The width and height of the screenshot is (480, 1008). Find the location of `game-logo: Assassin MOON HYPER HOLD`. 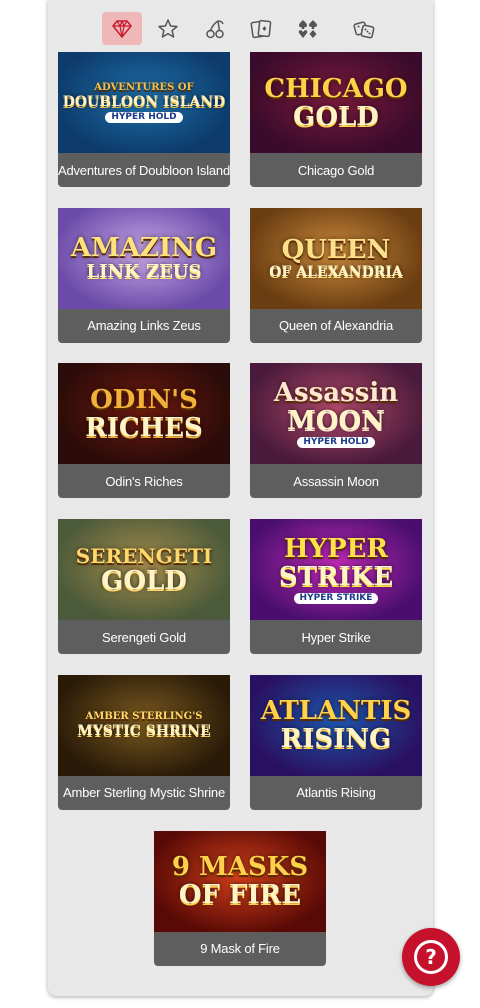

game-logo: Assassin MOON HYPER HOLD is located at coordinates (336, 413).